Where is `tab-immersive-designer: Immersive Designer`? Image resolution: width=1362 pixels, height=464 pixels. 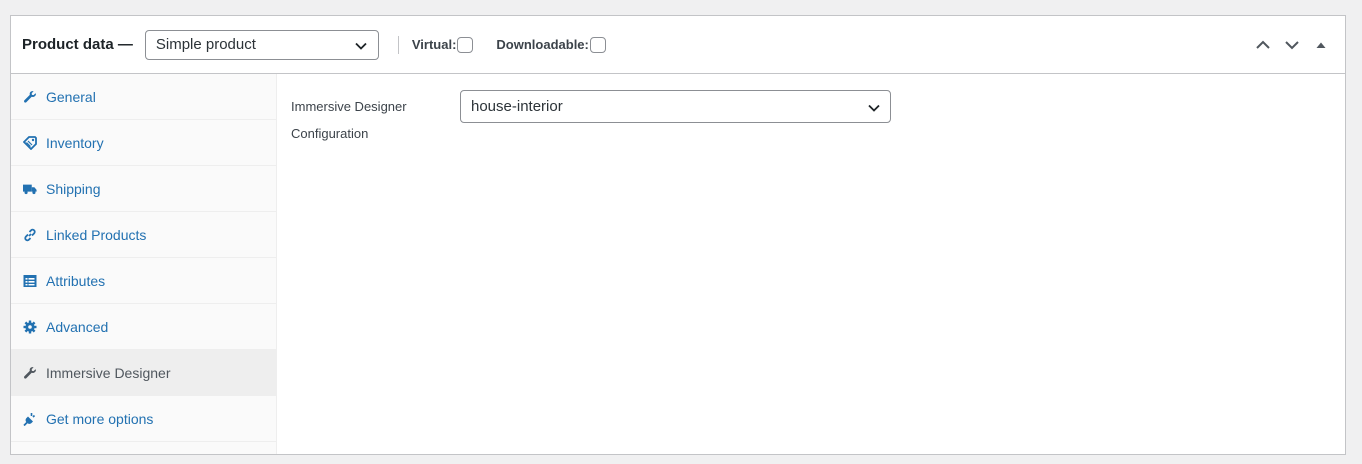 tab-immersive-designer: Immersive Designer is located at coordinates (143, 373).